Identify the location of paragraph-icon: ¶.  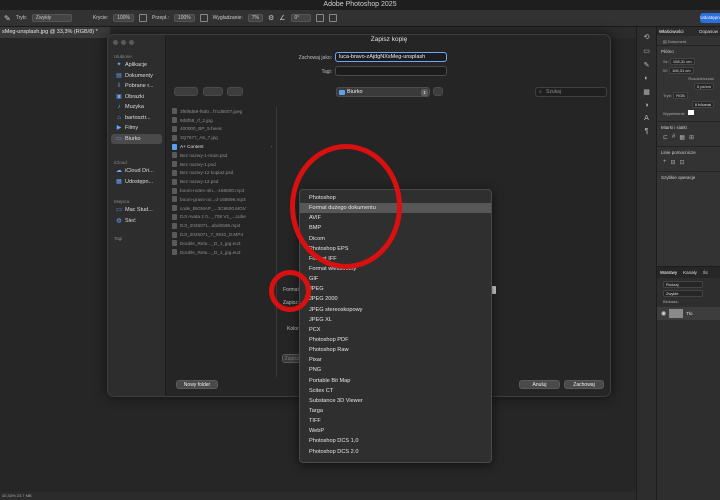
(647, 131).